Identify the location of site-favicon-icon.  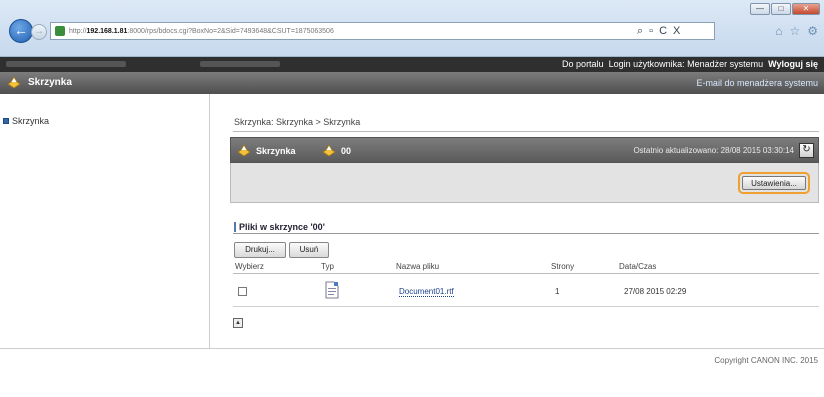
(60, 31).